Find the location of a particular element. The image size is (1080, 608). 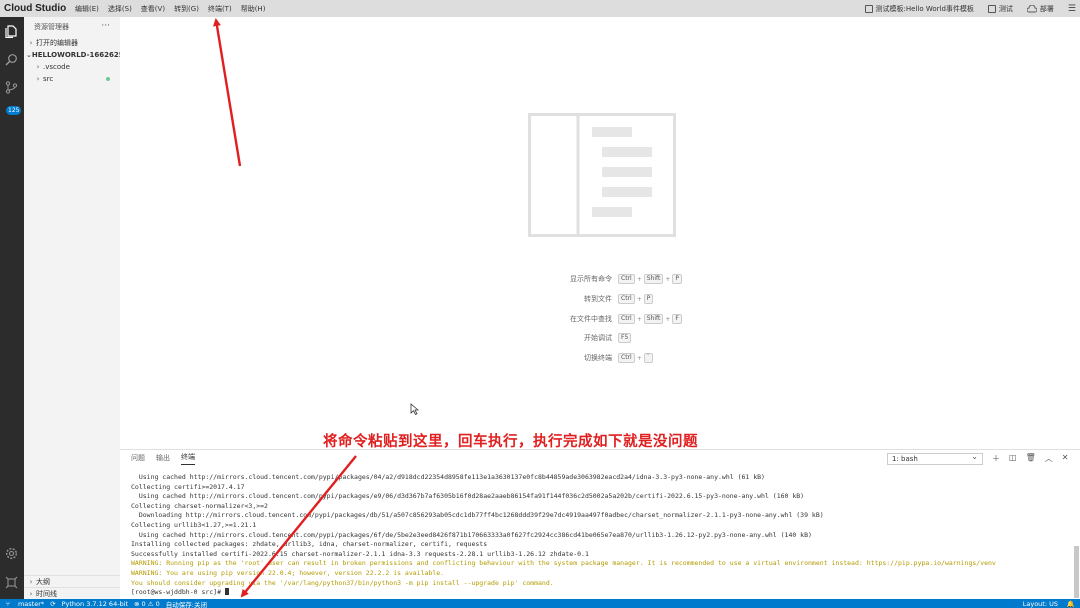

shortcut-label: 开始调试 is located at coordinates (598, 338).